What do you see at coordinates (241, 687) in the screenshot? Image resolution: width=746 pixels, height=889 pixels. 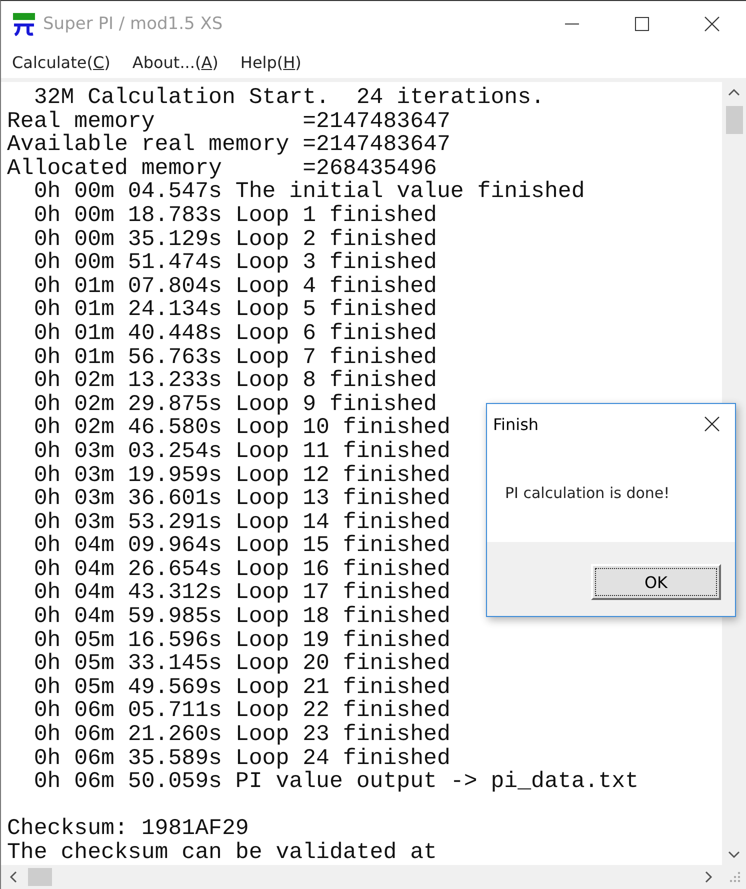 I see `output-line: 0h 05m 49.569s Loop 21 finished` at bounding box center [241, 687].